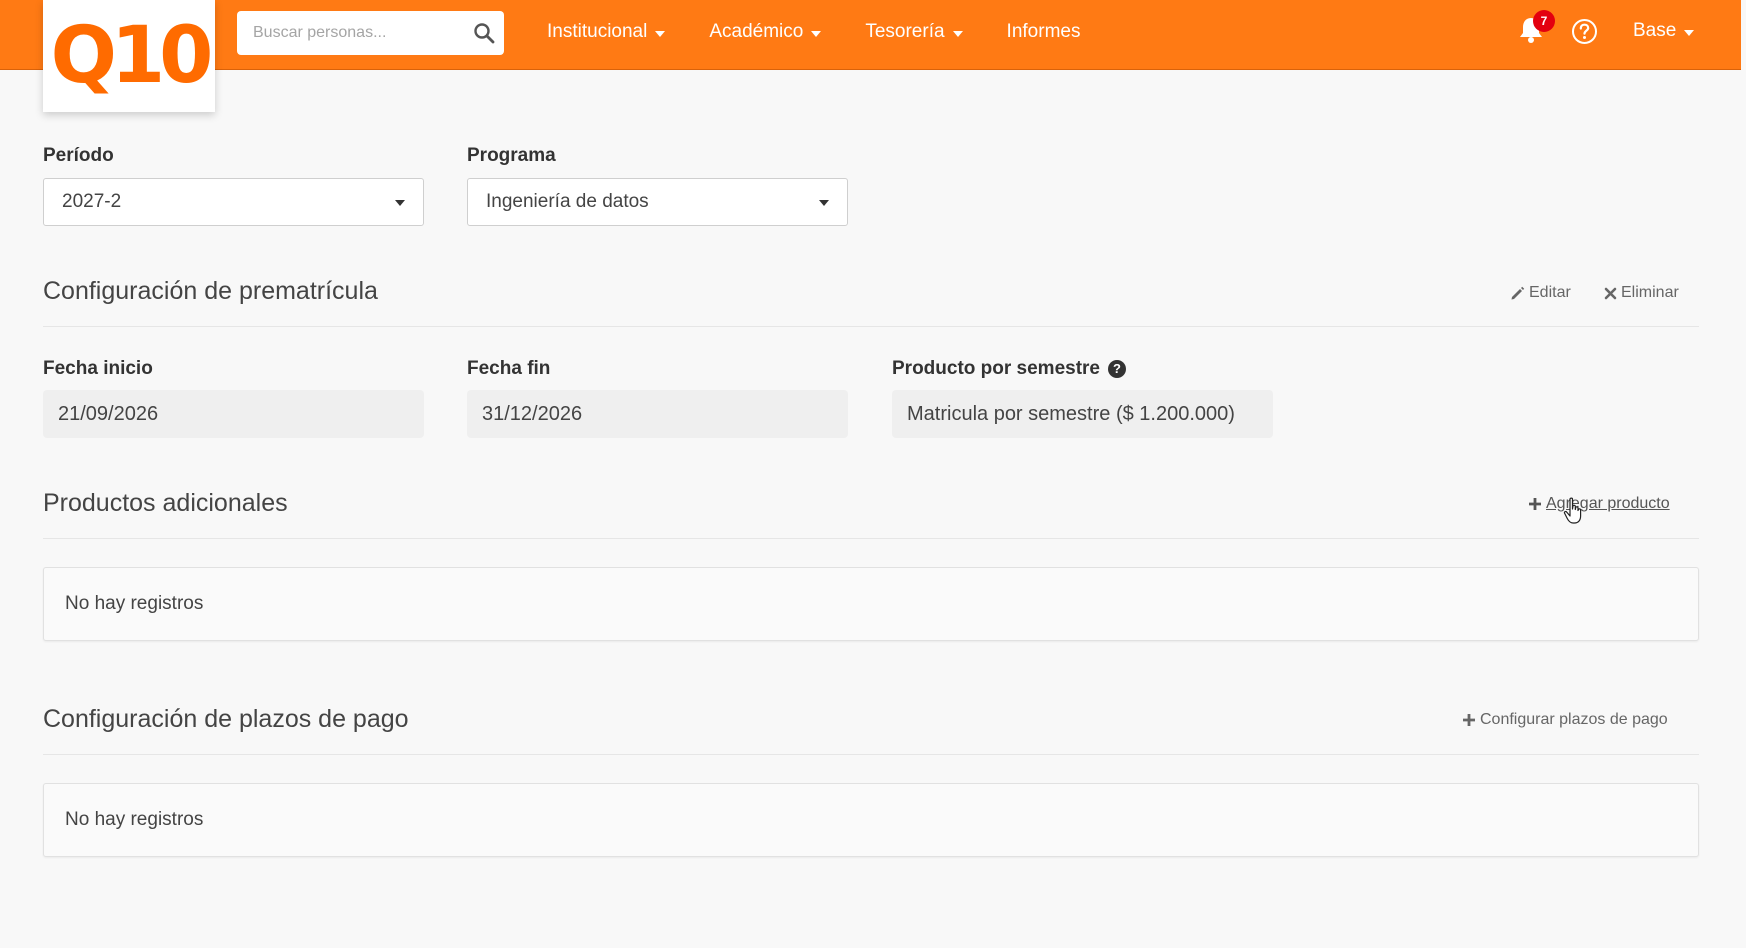  I want to click on fecha-inicio-value: 21/09/2026, so click(108, 413).